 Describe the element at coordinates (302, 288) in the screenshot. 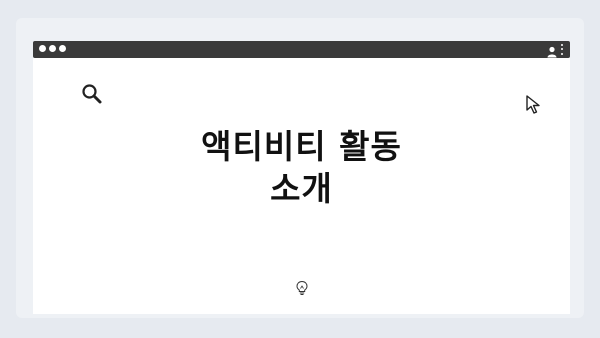

I see `lightbulb-icon` at that location.